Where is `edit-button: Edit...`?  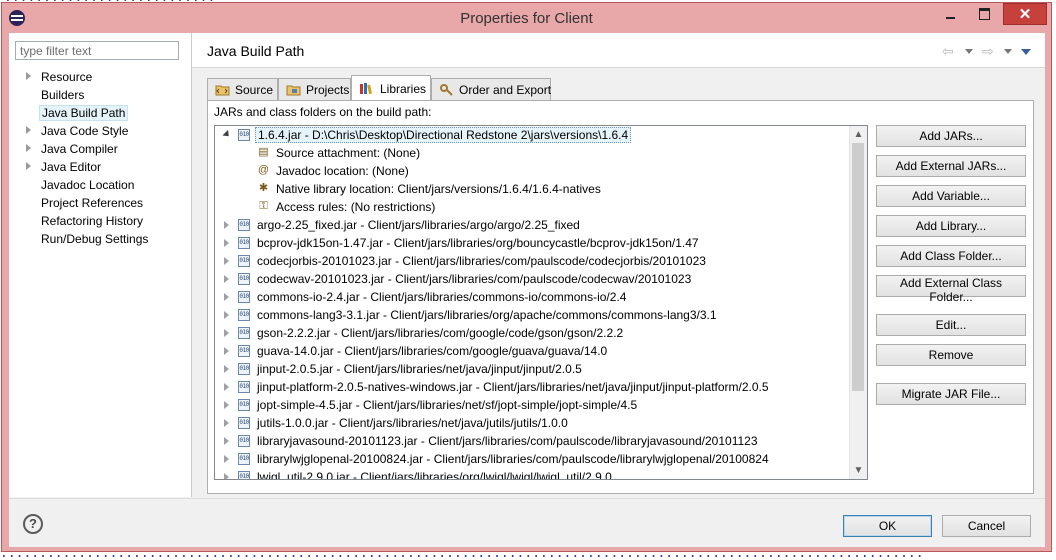 edit-button: Edit... is located at coordinates (951, 325).